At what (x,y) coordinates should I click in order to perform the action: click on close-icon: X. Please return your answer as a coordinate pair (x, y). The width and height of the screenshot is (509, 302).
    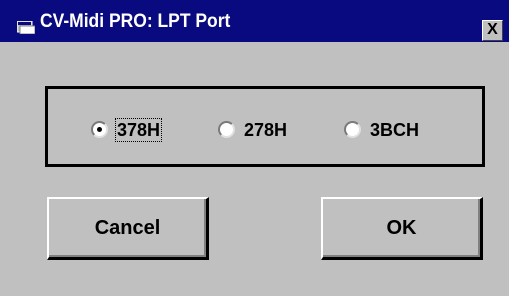
    Looking at the image, I should click on (492, 29).